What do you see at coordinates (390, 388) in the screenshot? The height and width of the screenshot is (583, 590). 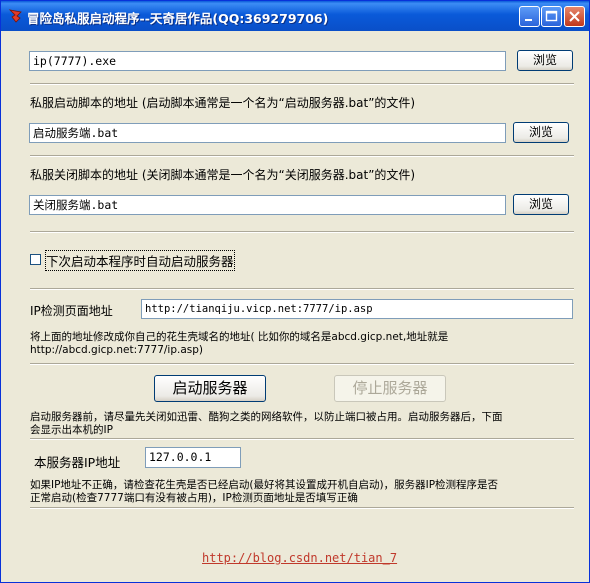 I see `stop-server-button: 停止服务器` at bounding box center [390, 388].